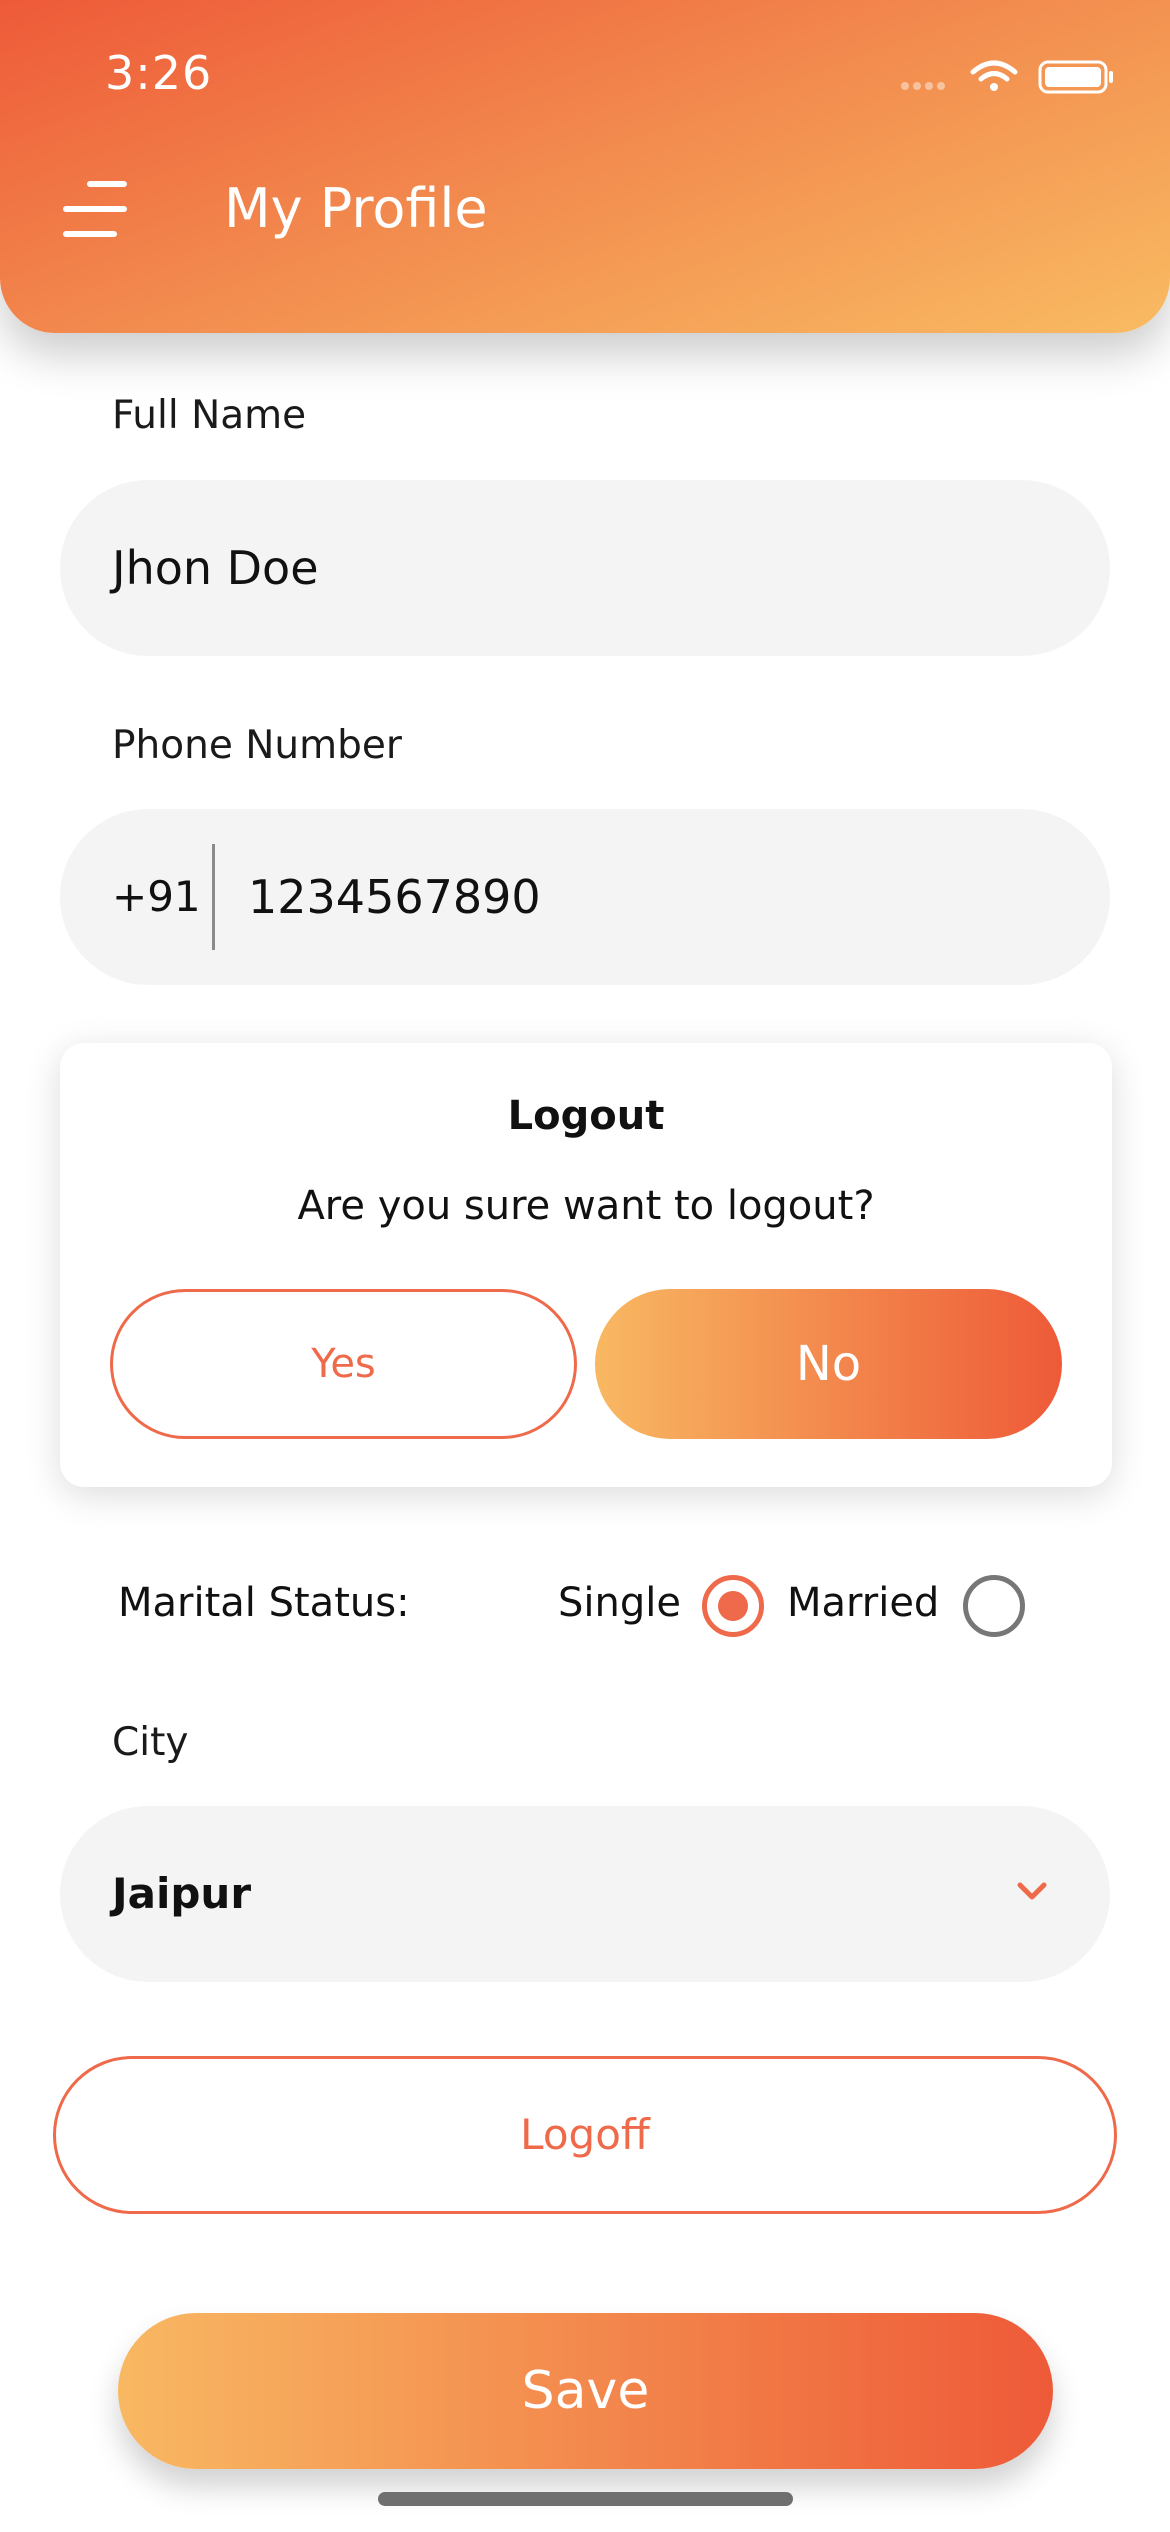  What do you see at coordinates (585, 2391) in the screenshot?
I see `save-button: Save` at bounding box center [585, 2391].